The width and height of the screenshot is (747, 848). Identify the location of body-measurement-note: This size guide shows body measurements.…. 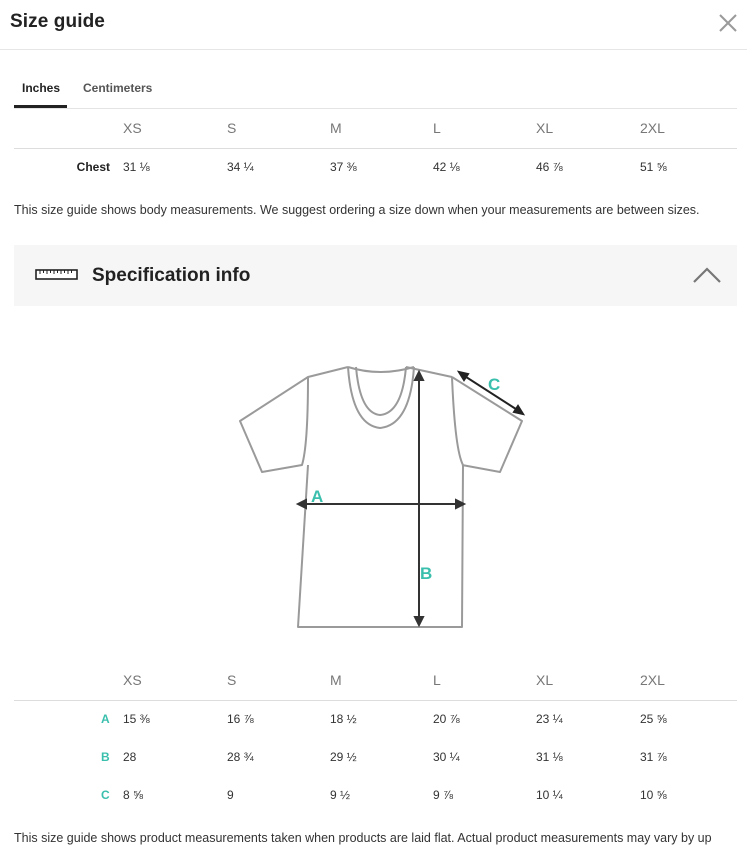
(357, 210).